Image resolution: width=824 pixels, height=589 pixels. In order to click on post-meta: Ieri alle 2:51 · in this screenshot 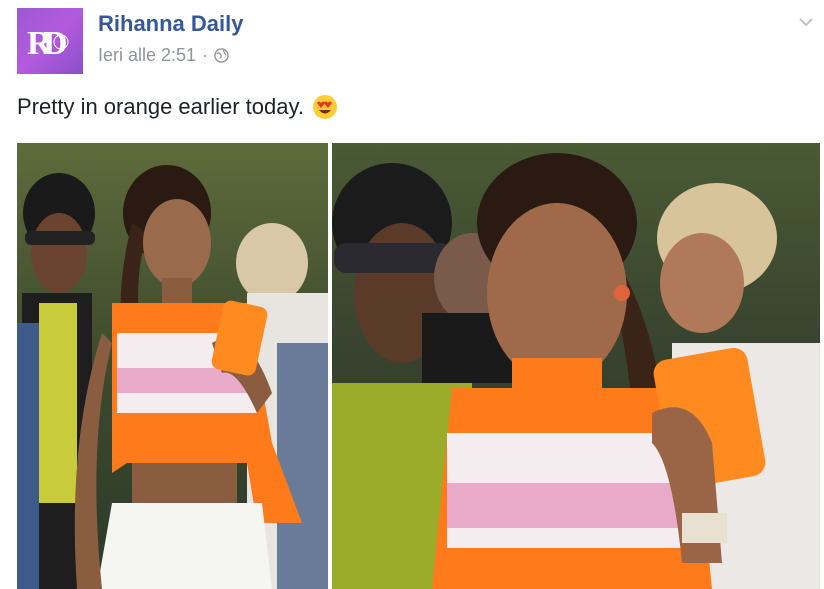, I will do `click(163, 55)`.